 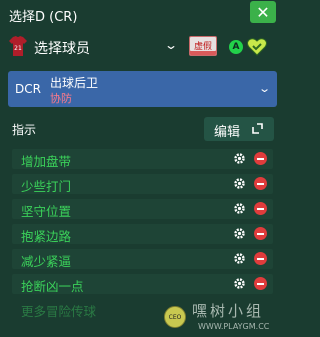 What do you see at coordinates (142, 284) in the screenshot?
I see `instruction-row: 抢断凶一点` at bounding box center [142, 284].